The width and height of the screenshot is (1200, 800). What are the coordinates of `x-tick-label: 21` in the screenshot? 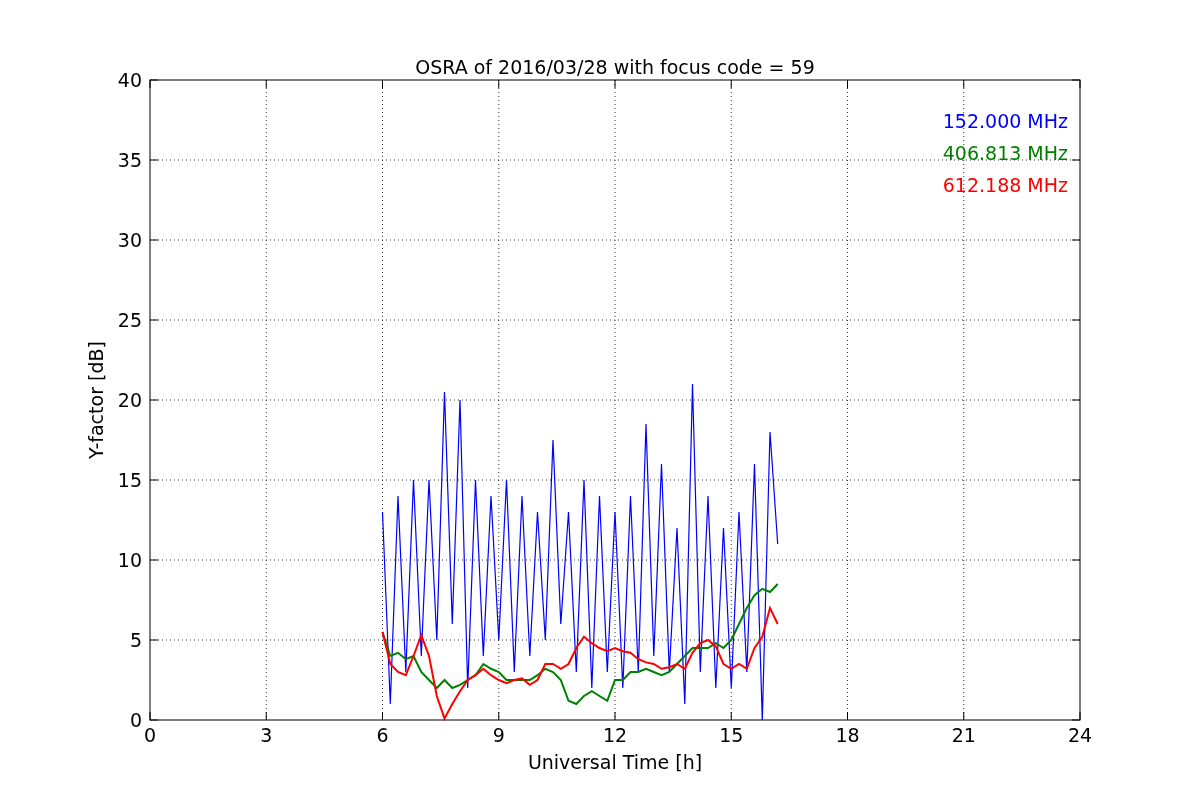 It's located at (963, 735).